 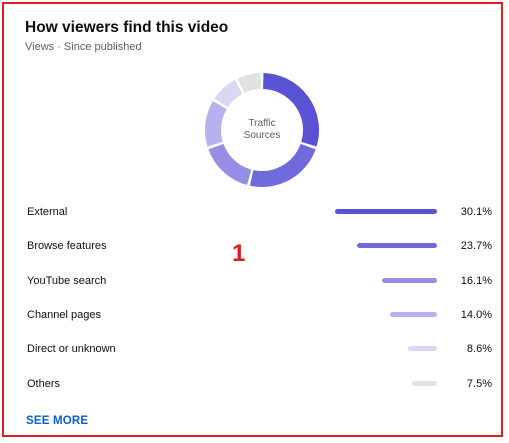 What do you see at coordinates (67, 280) in the screenshot?
I see `traffic-source-label: YouTube search` at bounding box center [67, 280].